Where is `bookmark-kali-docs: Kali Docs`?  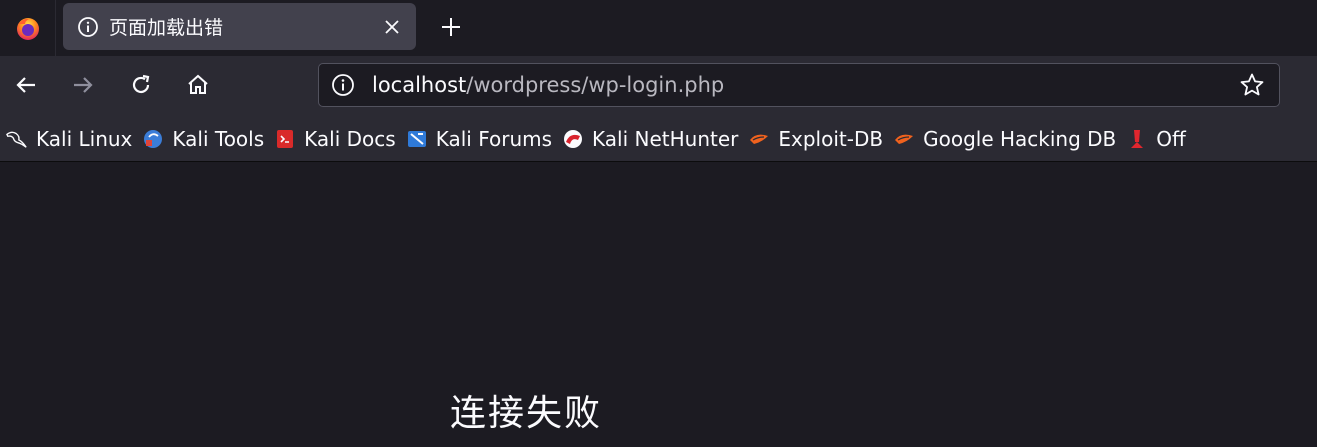 bookmark-kali-docs: Kali Docs is located at coordinates (335, 139).